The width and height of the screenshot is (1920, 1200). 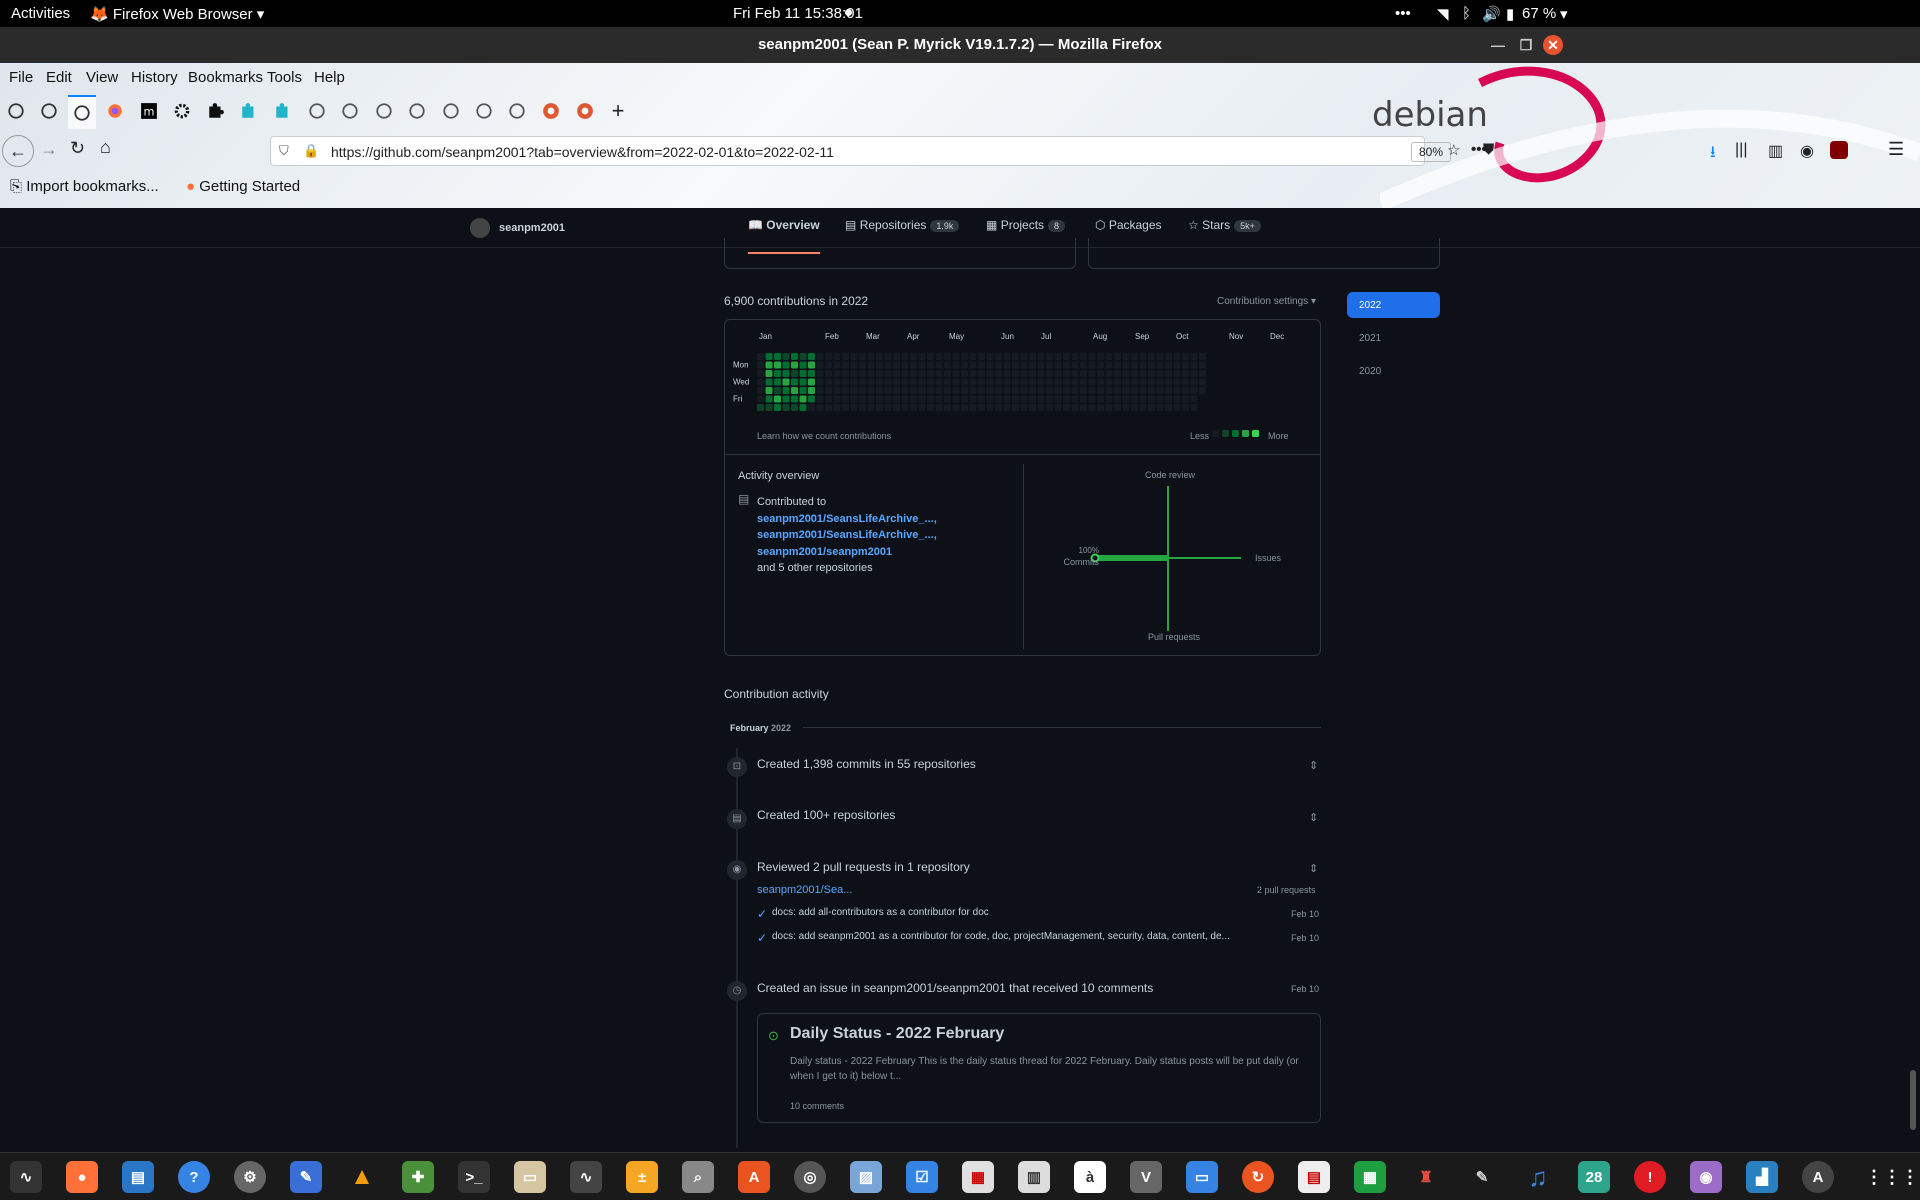 I want to click on tasks-icon: ☑, so click(x=922, y=1177).